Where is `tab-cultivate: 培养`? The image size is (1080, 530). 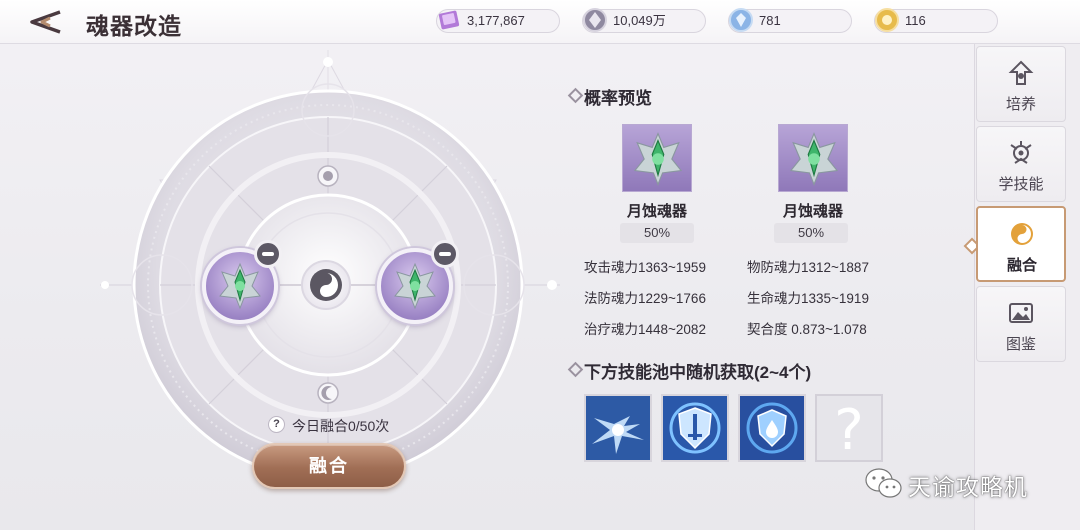 tab-cultivate: 培养 is located at coordinates (1021, 84).